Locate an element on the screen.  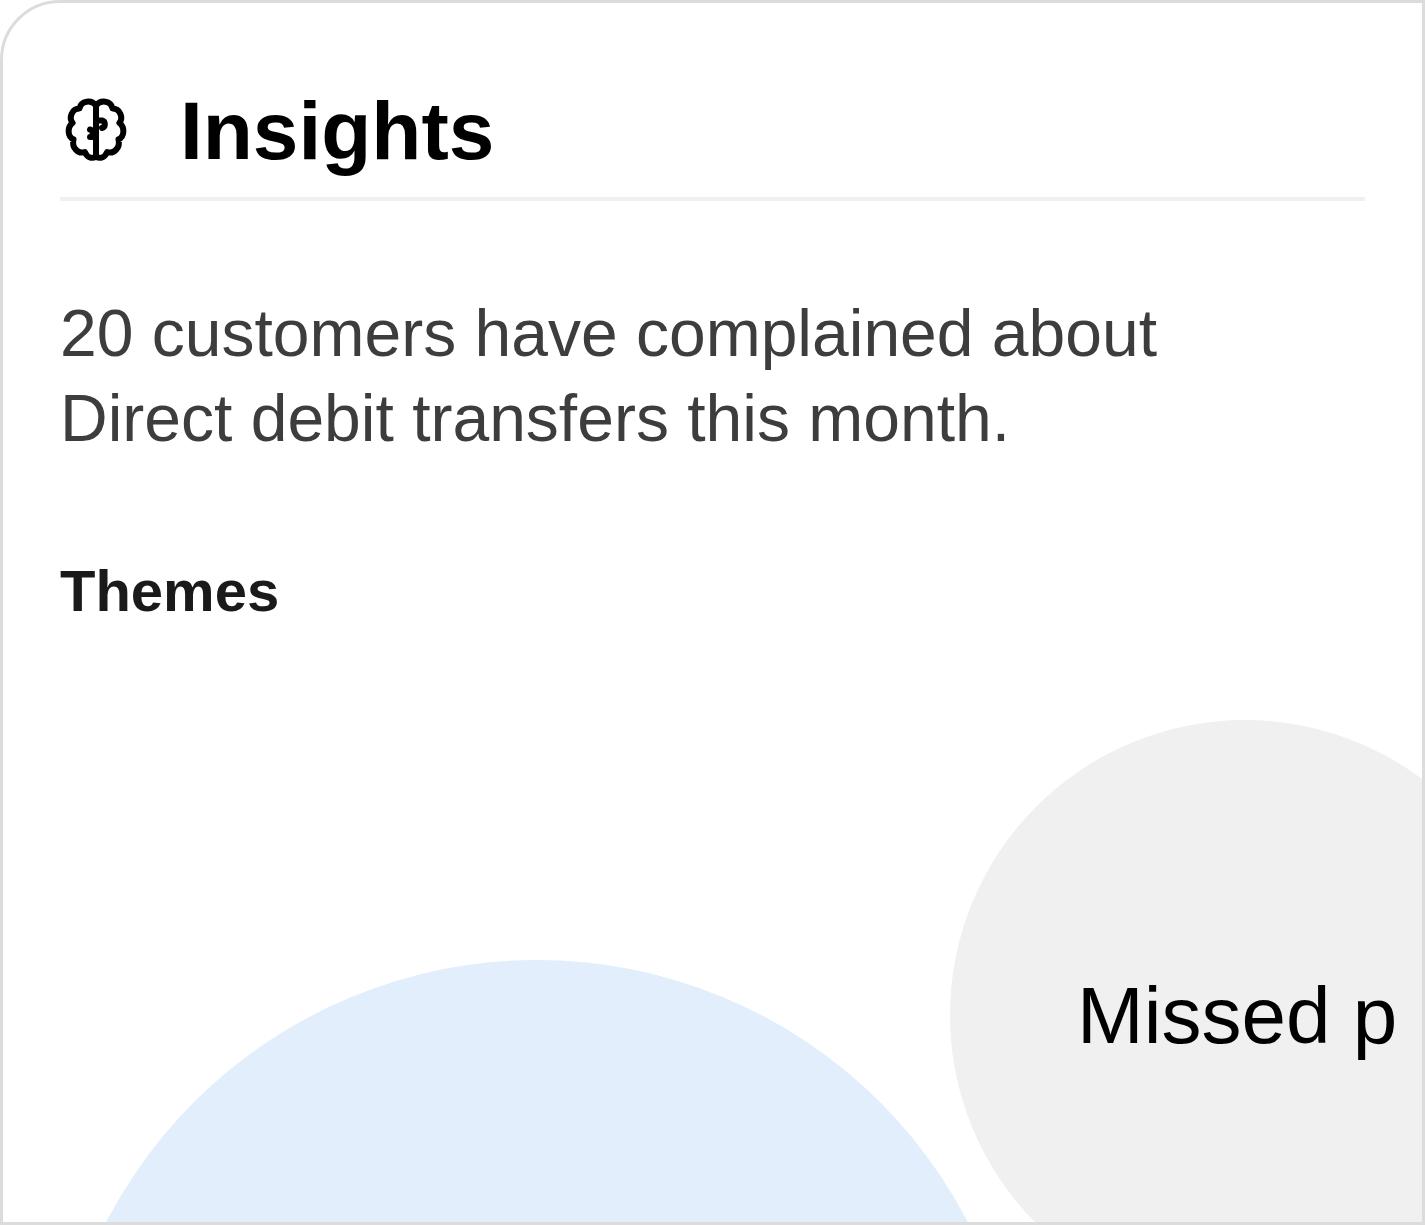
theme-label: Missed p is located at coordinates (1237, 1015).